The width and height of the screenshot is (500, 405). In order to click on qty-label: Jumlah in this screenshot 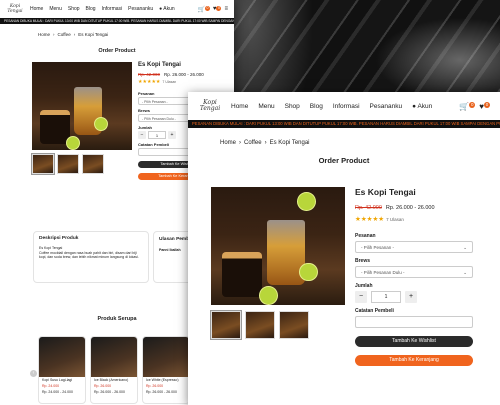, I will do `click(364, 286)`.